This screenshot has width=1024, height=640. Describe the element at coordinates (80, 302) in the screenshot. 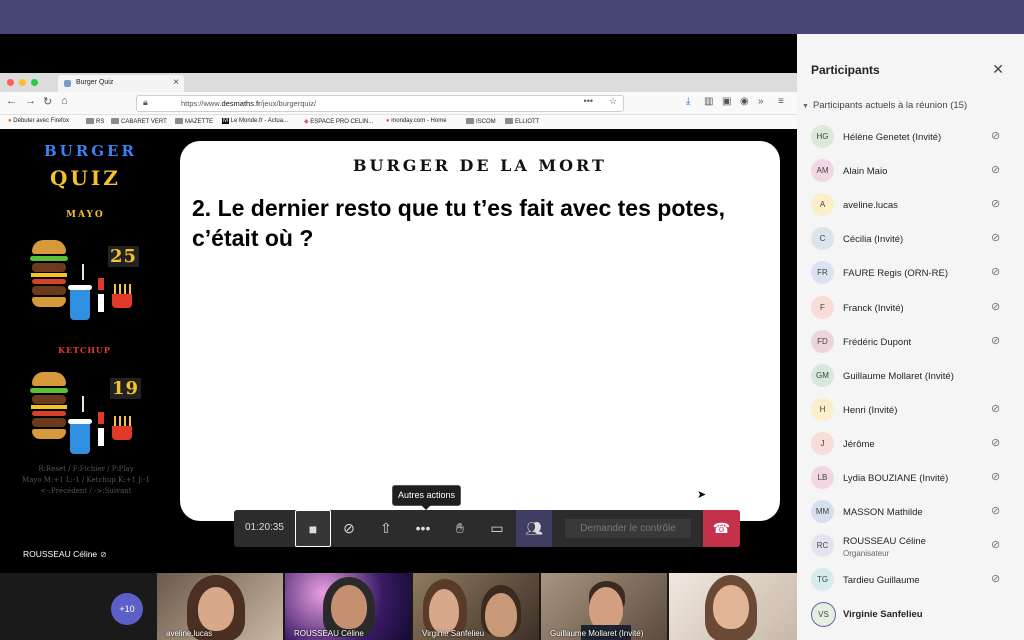

I see `drink-cup-icon` at that location.